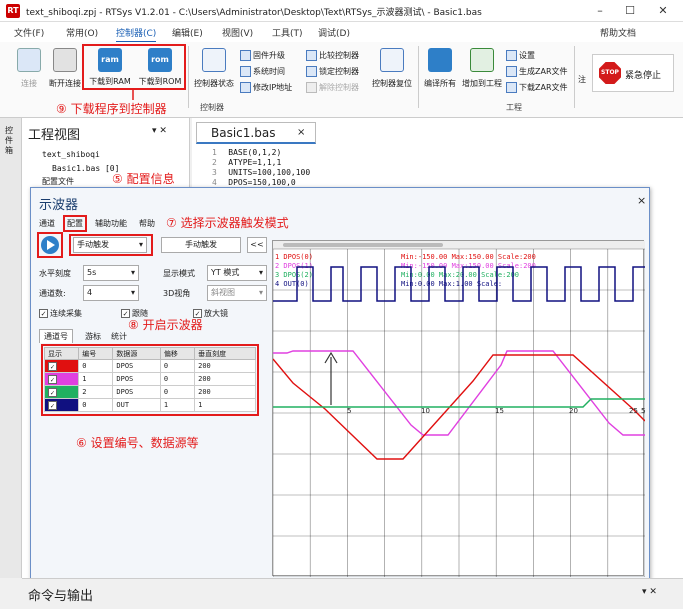 Image resolution: width=683 pixels, height=609 pixels. What do you see at coordinates (60, 313) in the screenshot?
I see `continuous-checkbox: ✓ 连续采集` at bounding box center [60, 313].